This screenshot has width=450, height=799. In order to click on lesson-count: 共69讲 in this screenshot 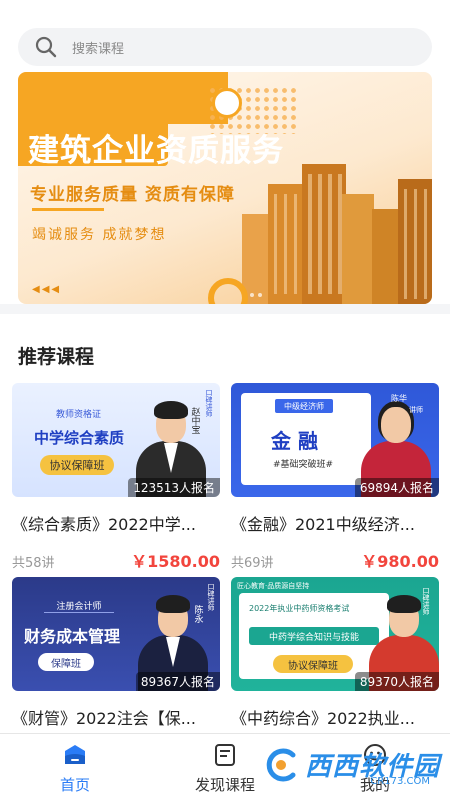, I will do `click(252, 563)`.